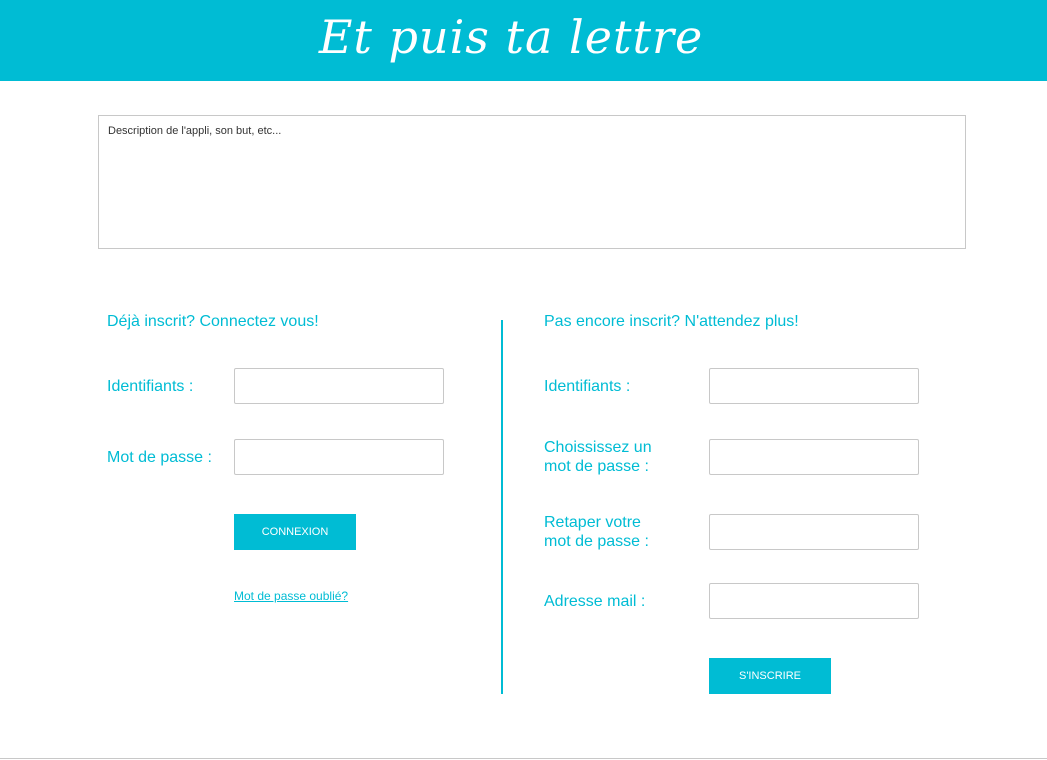  What do you see at coordinates (291, 596) in the screenshot?
I see `forgot-password-link: Mot de passe oublié?` at bounding box center [291, 596].